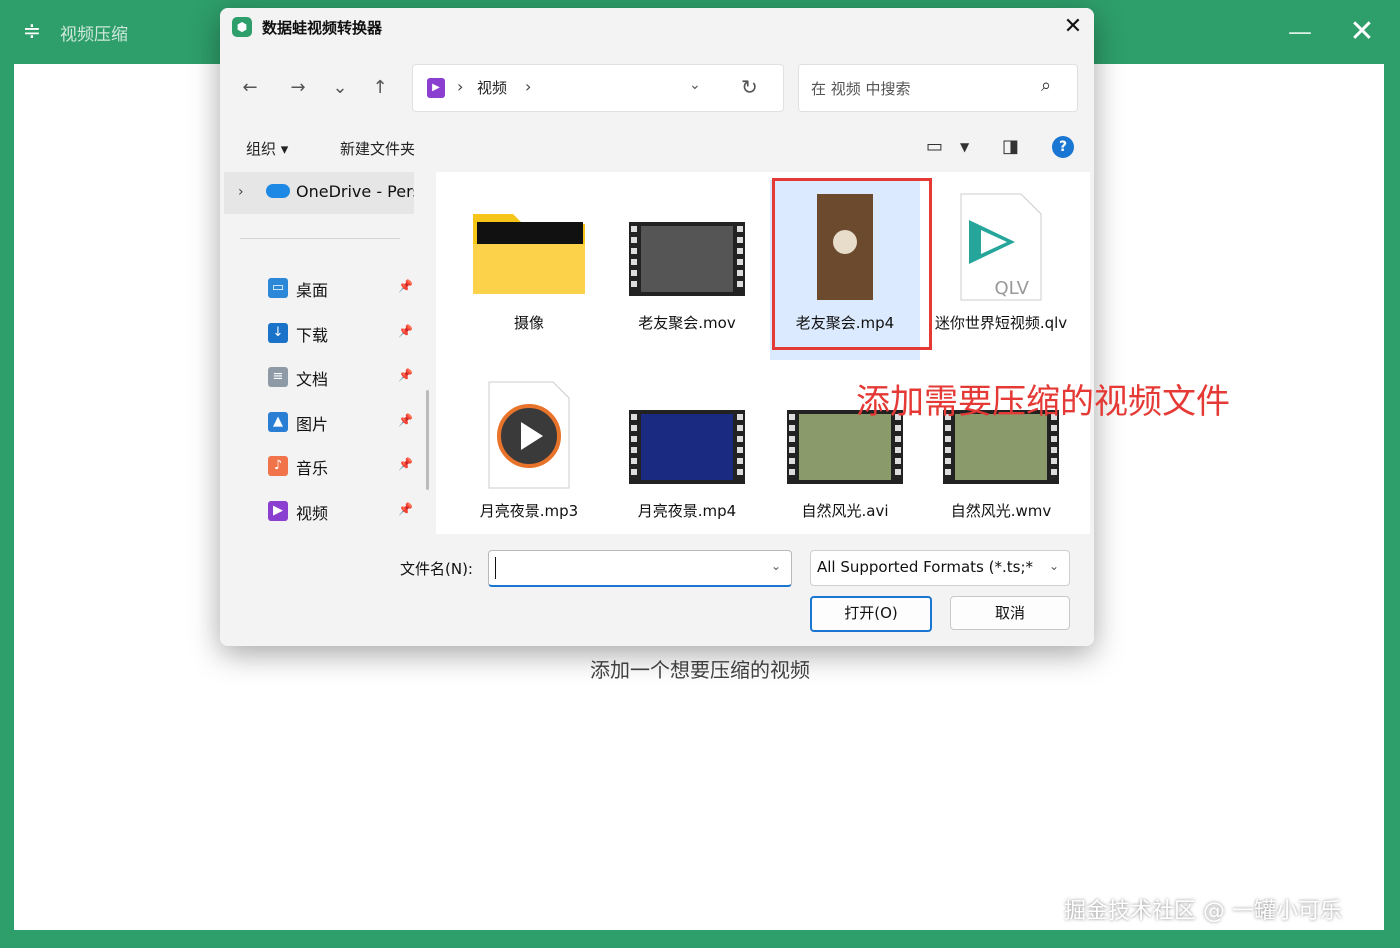  I want to click on sidebar-item-onedrive: › OneDrive - Personal, so click(319, 193).